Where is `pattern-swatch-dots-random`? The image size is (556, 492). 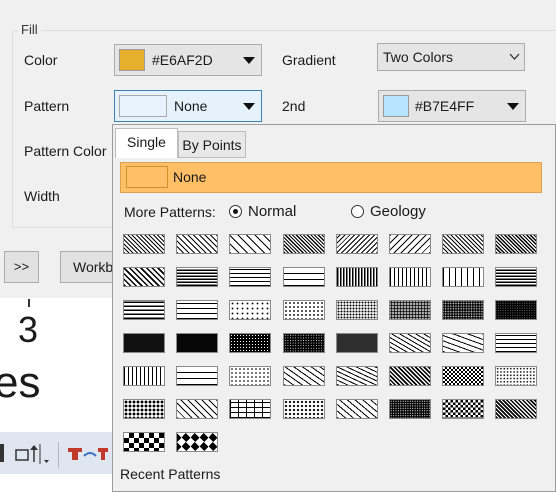
pattern-swatch-dots-random is located at coordinates (516, 376).